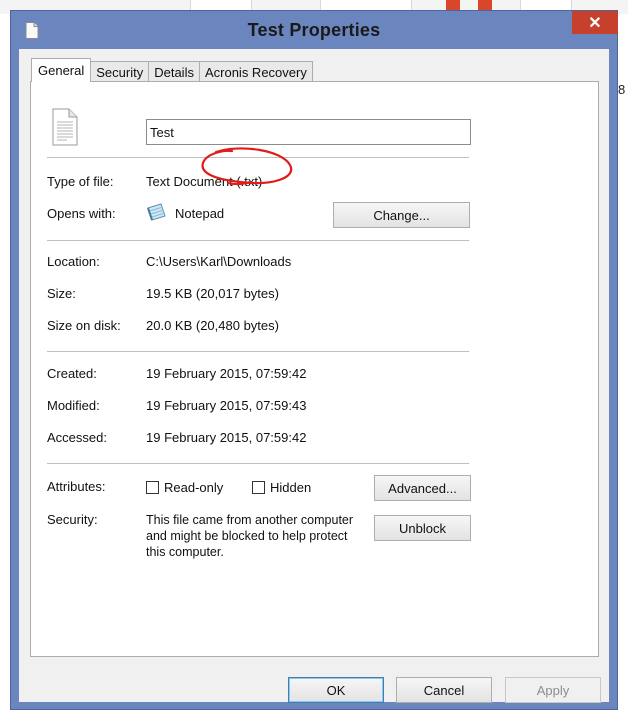 The width and height of the screenshot is (628, 719). I want to click on cancel-button: Cancel, so click(444, 690).